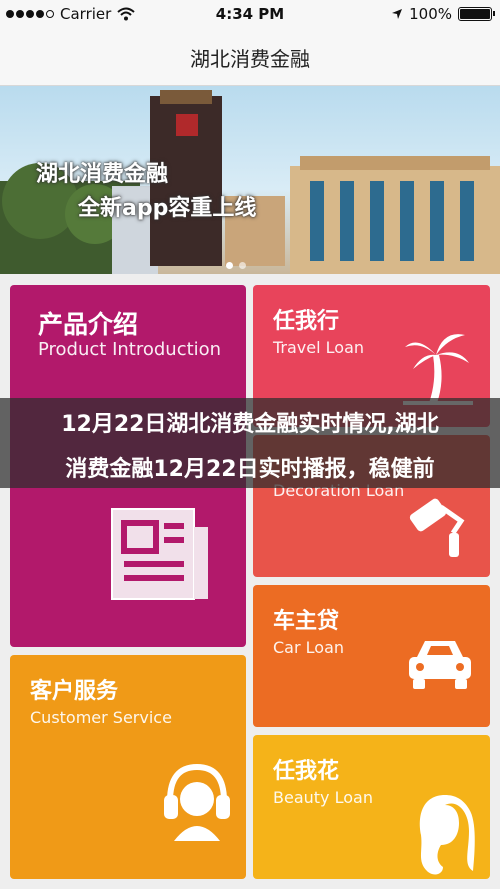  Describe the element at coordinates (309, 647) in the screenshot. I see `car-subtitle: Car Loan` at that location.